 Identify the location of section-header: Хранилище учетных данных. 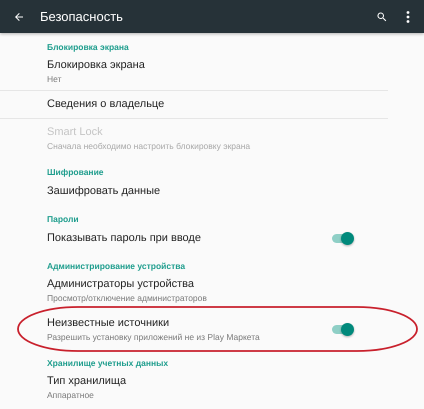
(108, 362).